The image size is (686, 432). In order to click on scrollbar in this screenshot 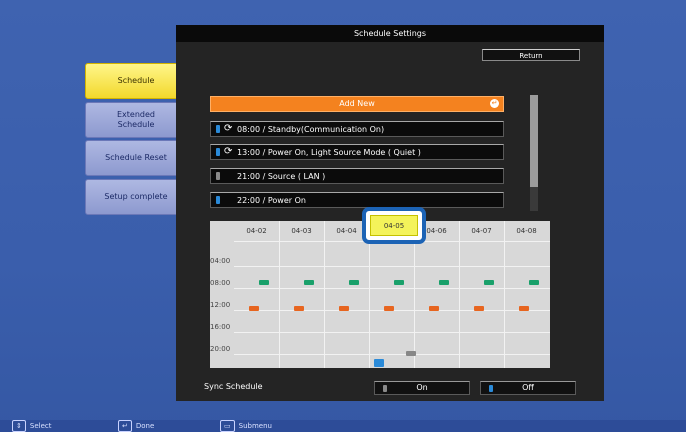, I will do `click(534, 153)`.